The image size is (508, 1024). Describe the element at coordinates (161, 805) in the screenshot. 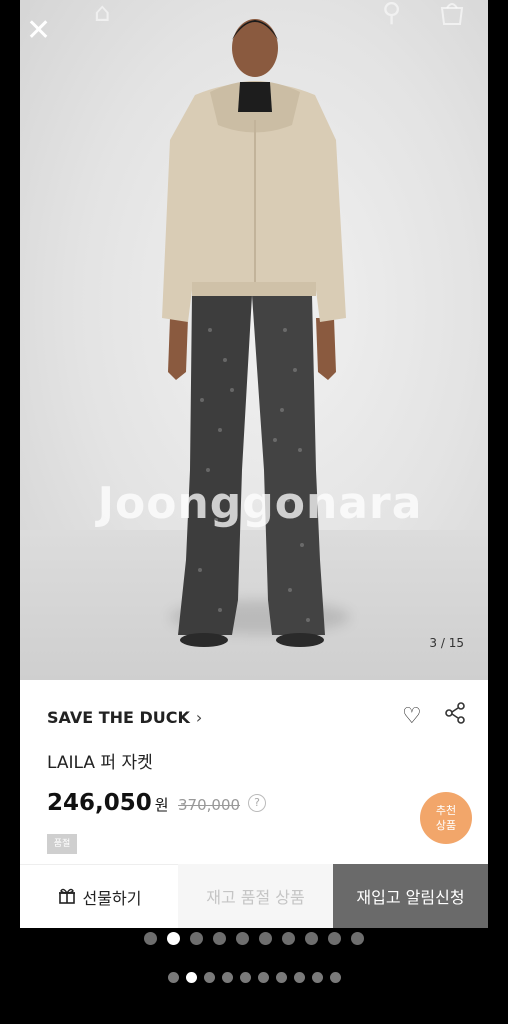

I see `currency-label: 원` at that location.